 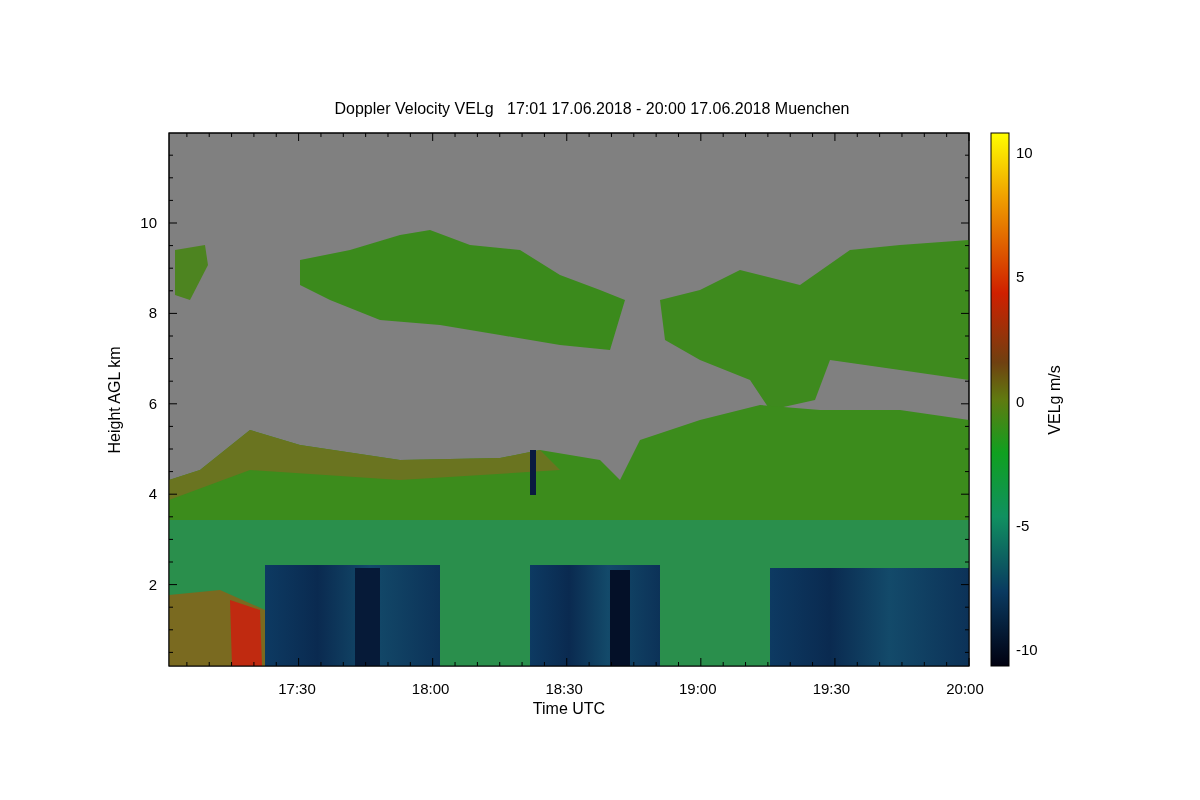 What do you see at coordinates (114, 400) in the screenshot?
I see `y-axis-label: Height AGL km` at bounding box center [114, 400].